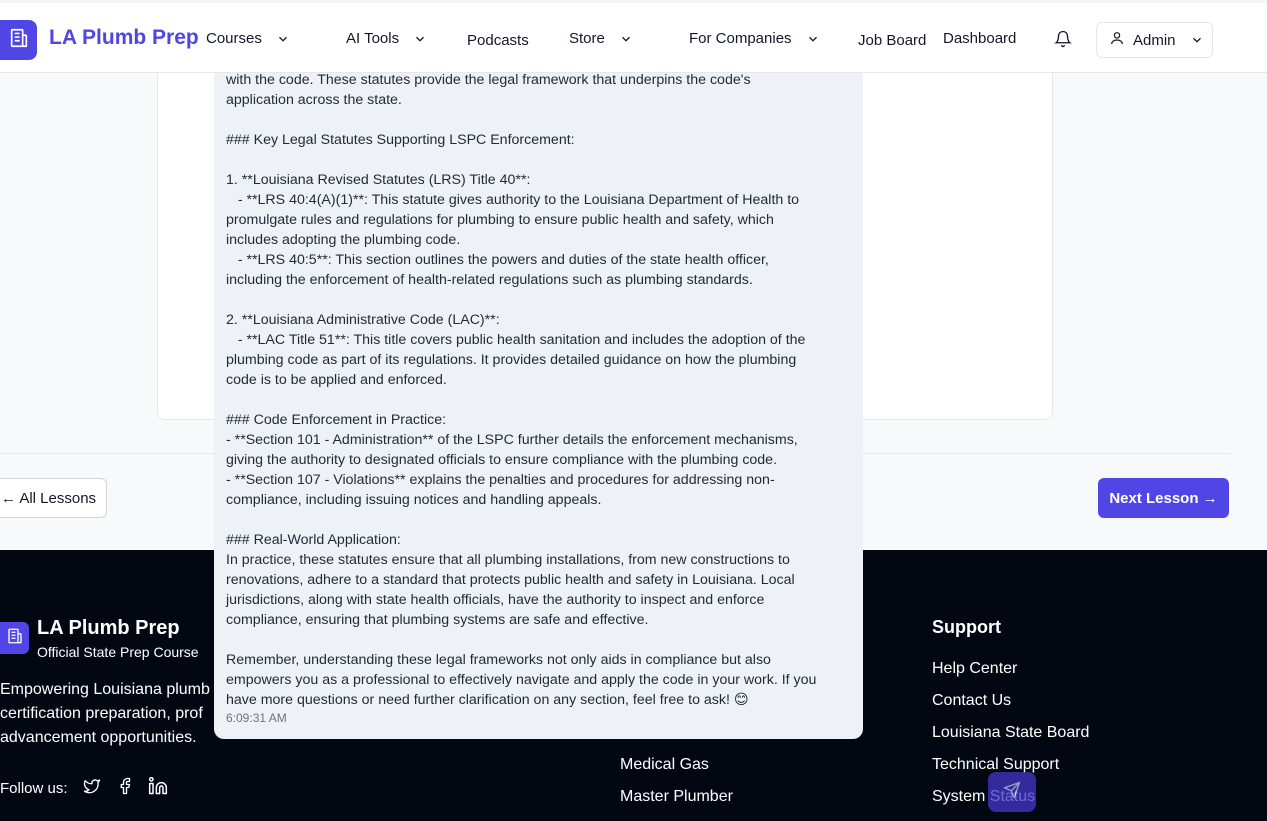  Describe the element at coordinates (53, 498) in the screenshot. I see `all-lessons-button: ← All Lessons` at that location.